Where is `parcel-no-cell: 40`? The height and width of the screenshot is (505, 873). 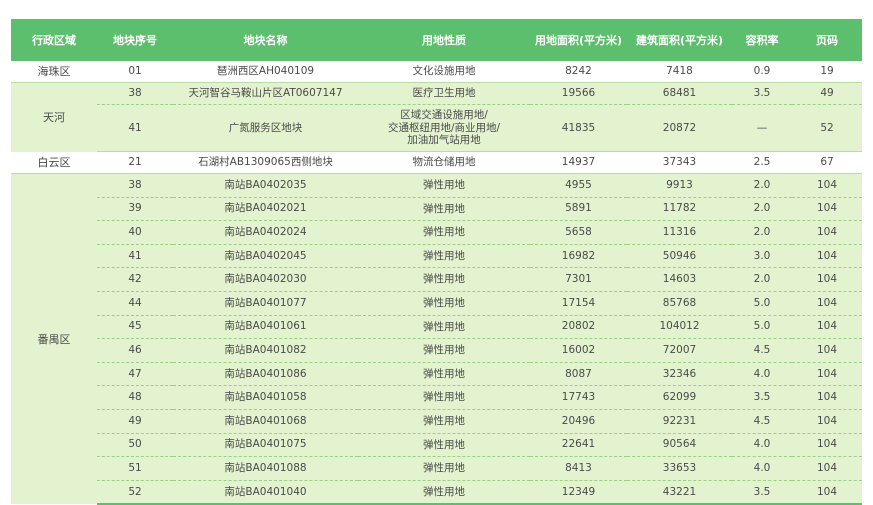 parcel-no-cell: 40 is located at coordinates (135, 232).